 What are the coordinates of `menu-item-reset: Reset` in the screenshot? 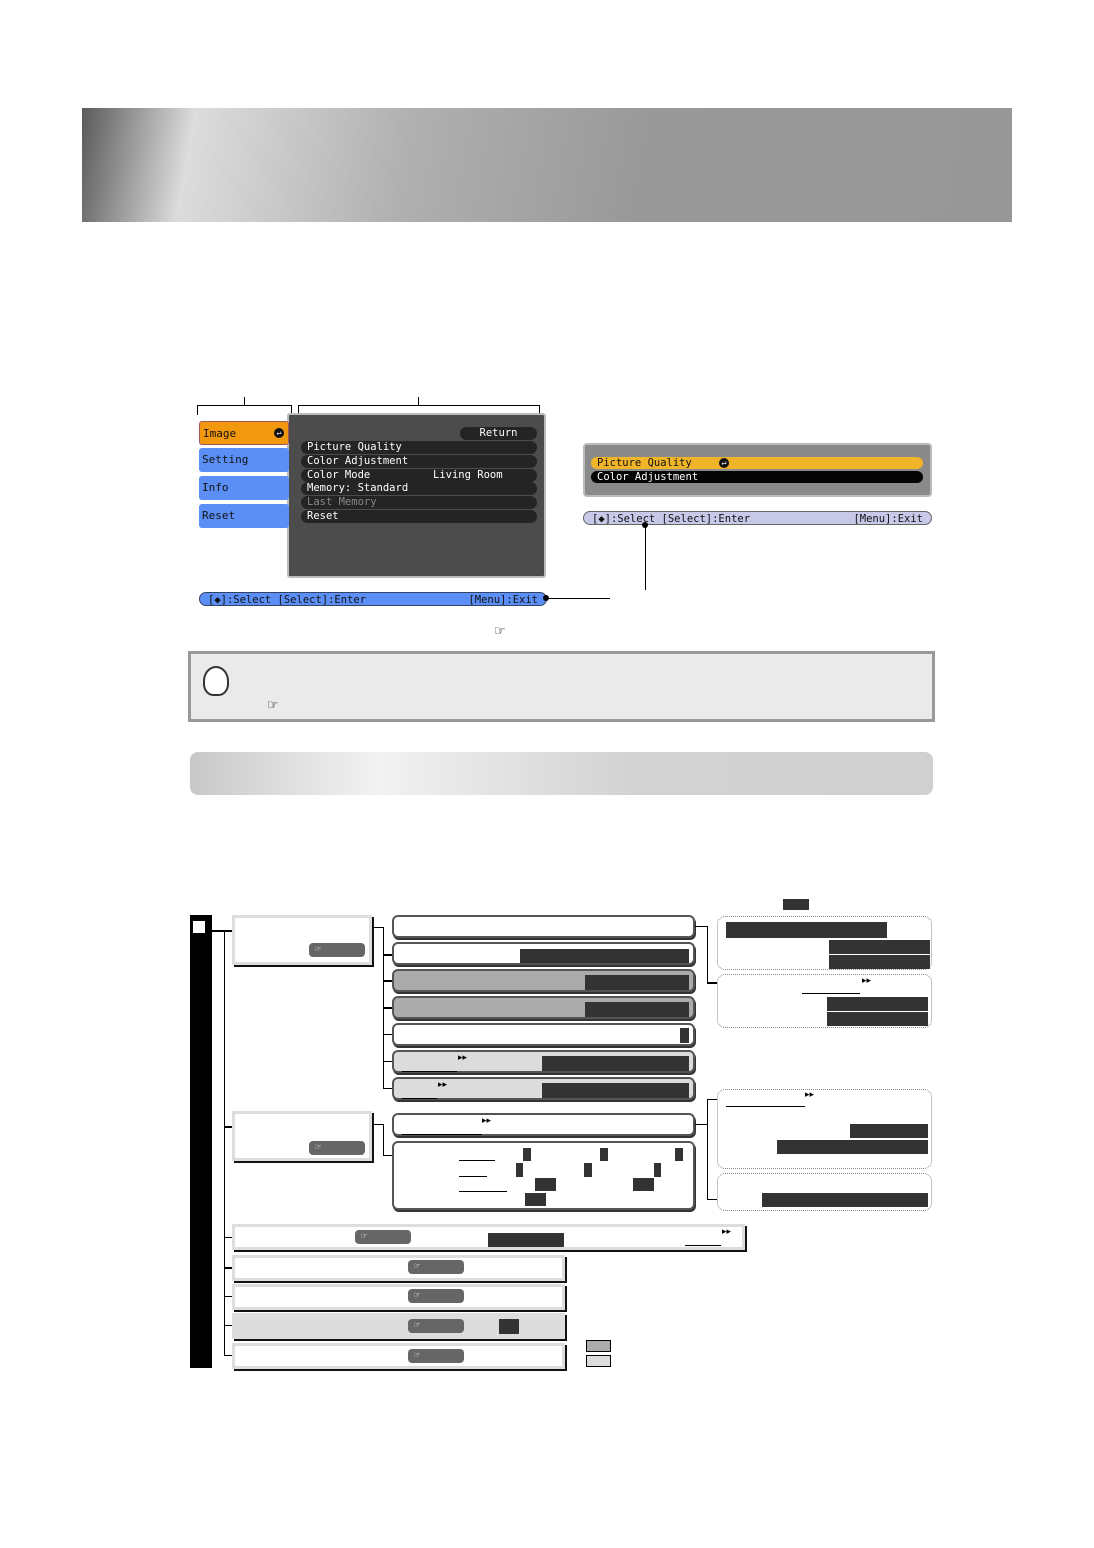 It's located at (419, 516).